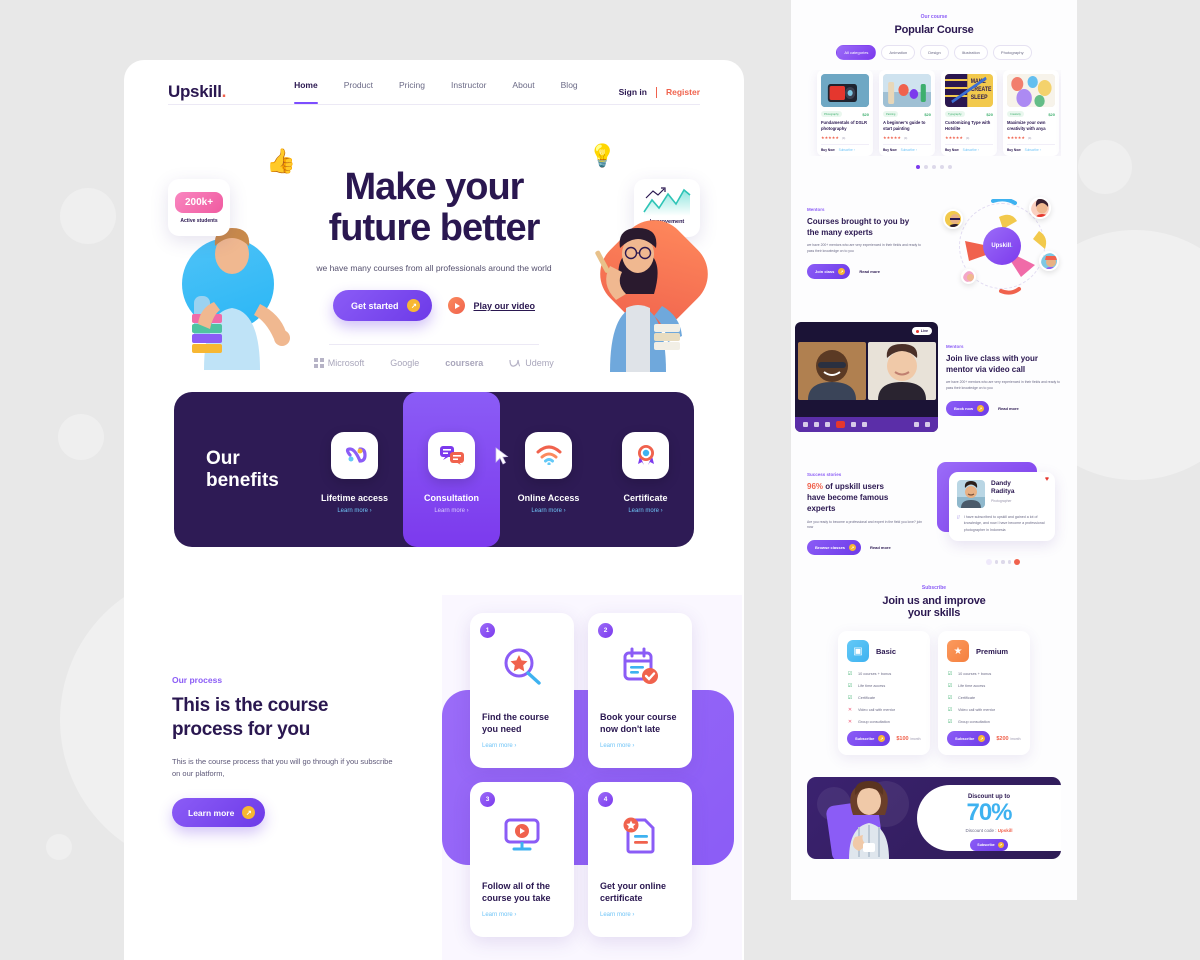  What do you see at coordinates (491, 306) in the screenshot?
I see `play-video-button: Play our video` at bounding box center [491, 306].